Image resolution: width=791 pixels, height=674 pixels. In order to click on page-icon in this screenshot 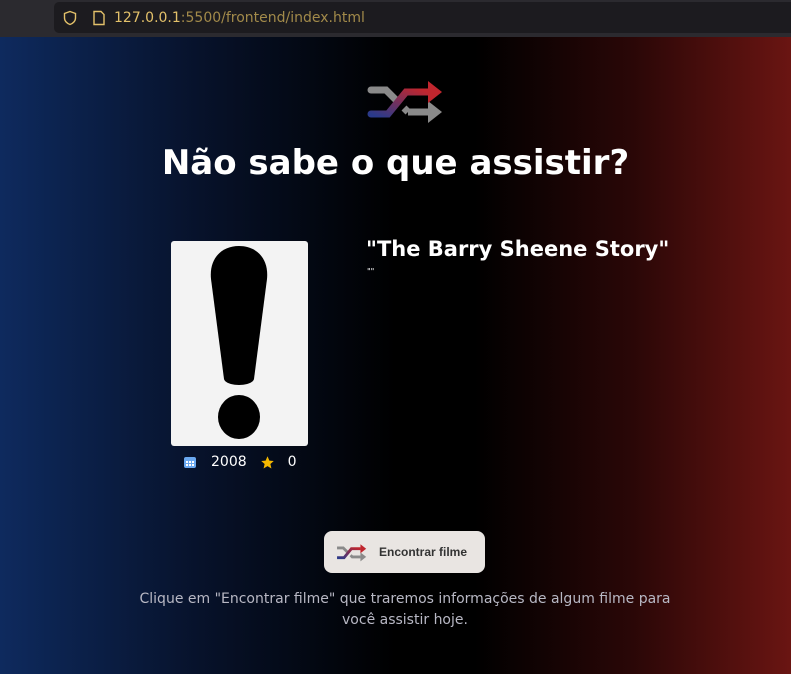, I will do `click(99, 17)`.